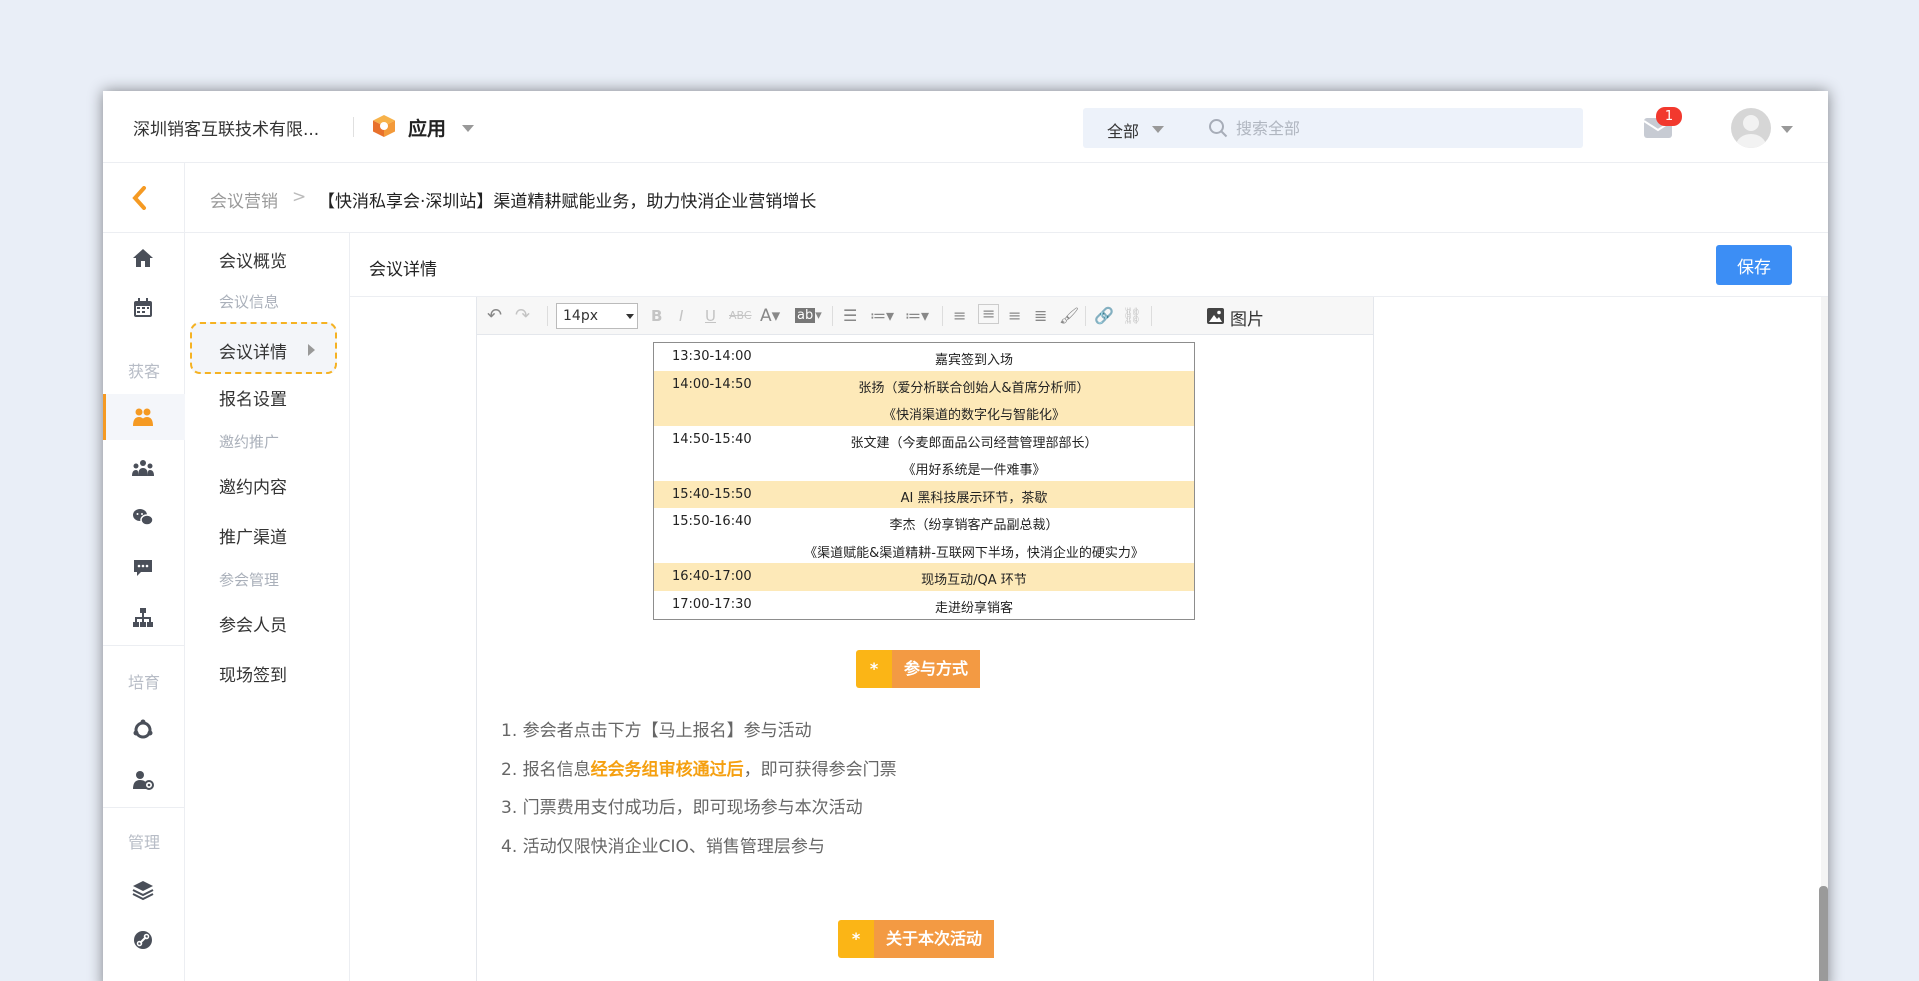  What do you see at coordinates (1754, 265) in the screenshot?
I see `save-button: 保存` at bounding box center [1754, 265].